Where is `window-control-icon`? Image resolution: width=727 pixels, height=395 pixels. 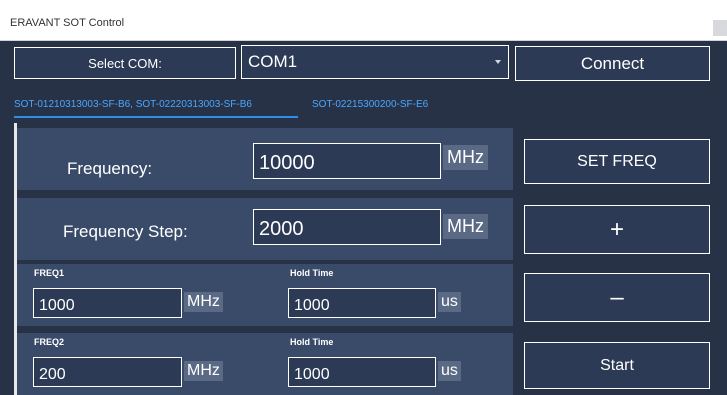 window-control-icon is located at coordinates (720, 28).